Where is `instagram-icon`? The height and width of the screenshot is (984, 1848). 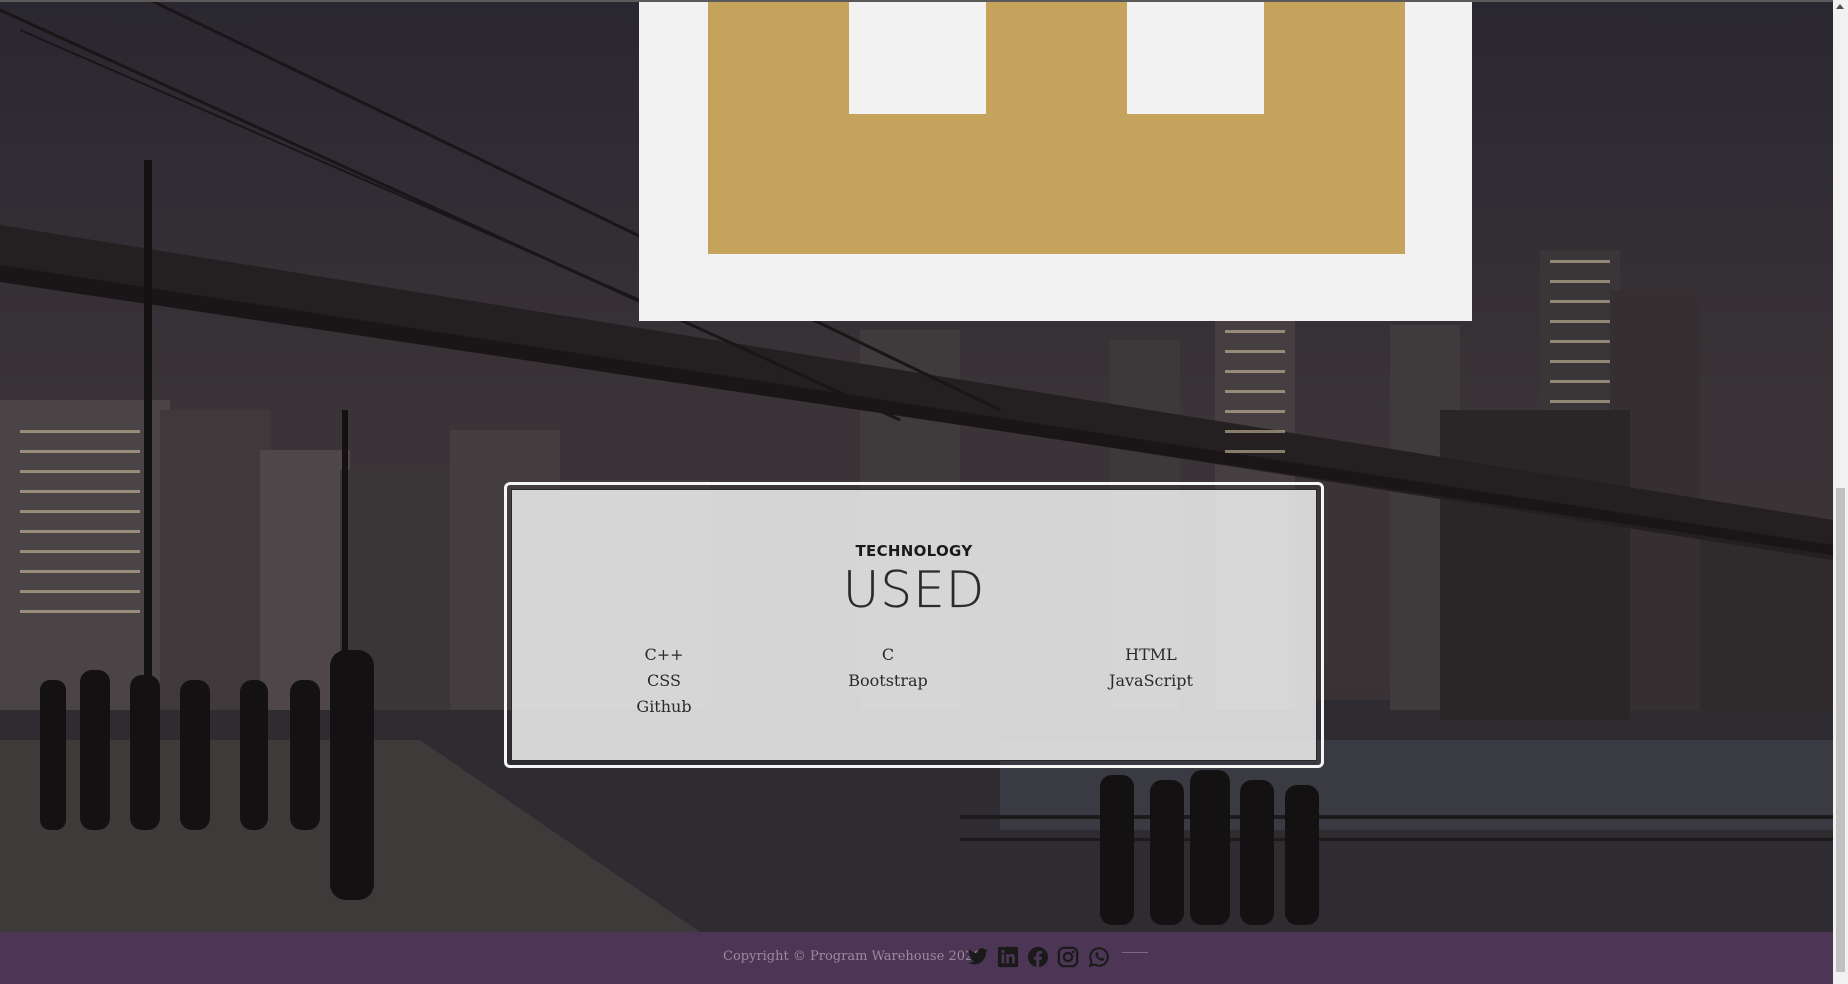
instagram-icon is located at coordinates (1068, 957).